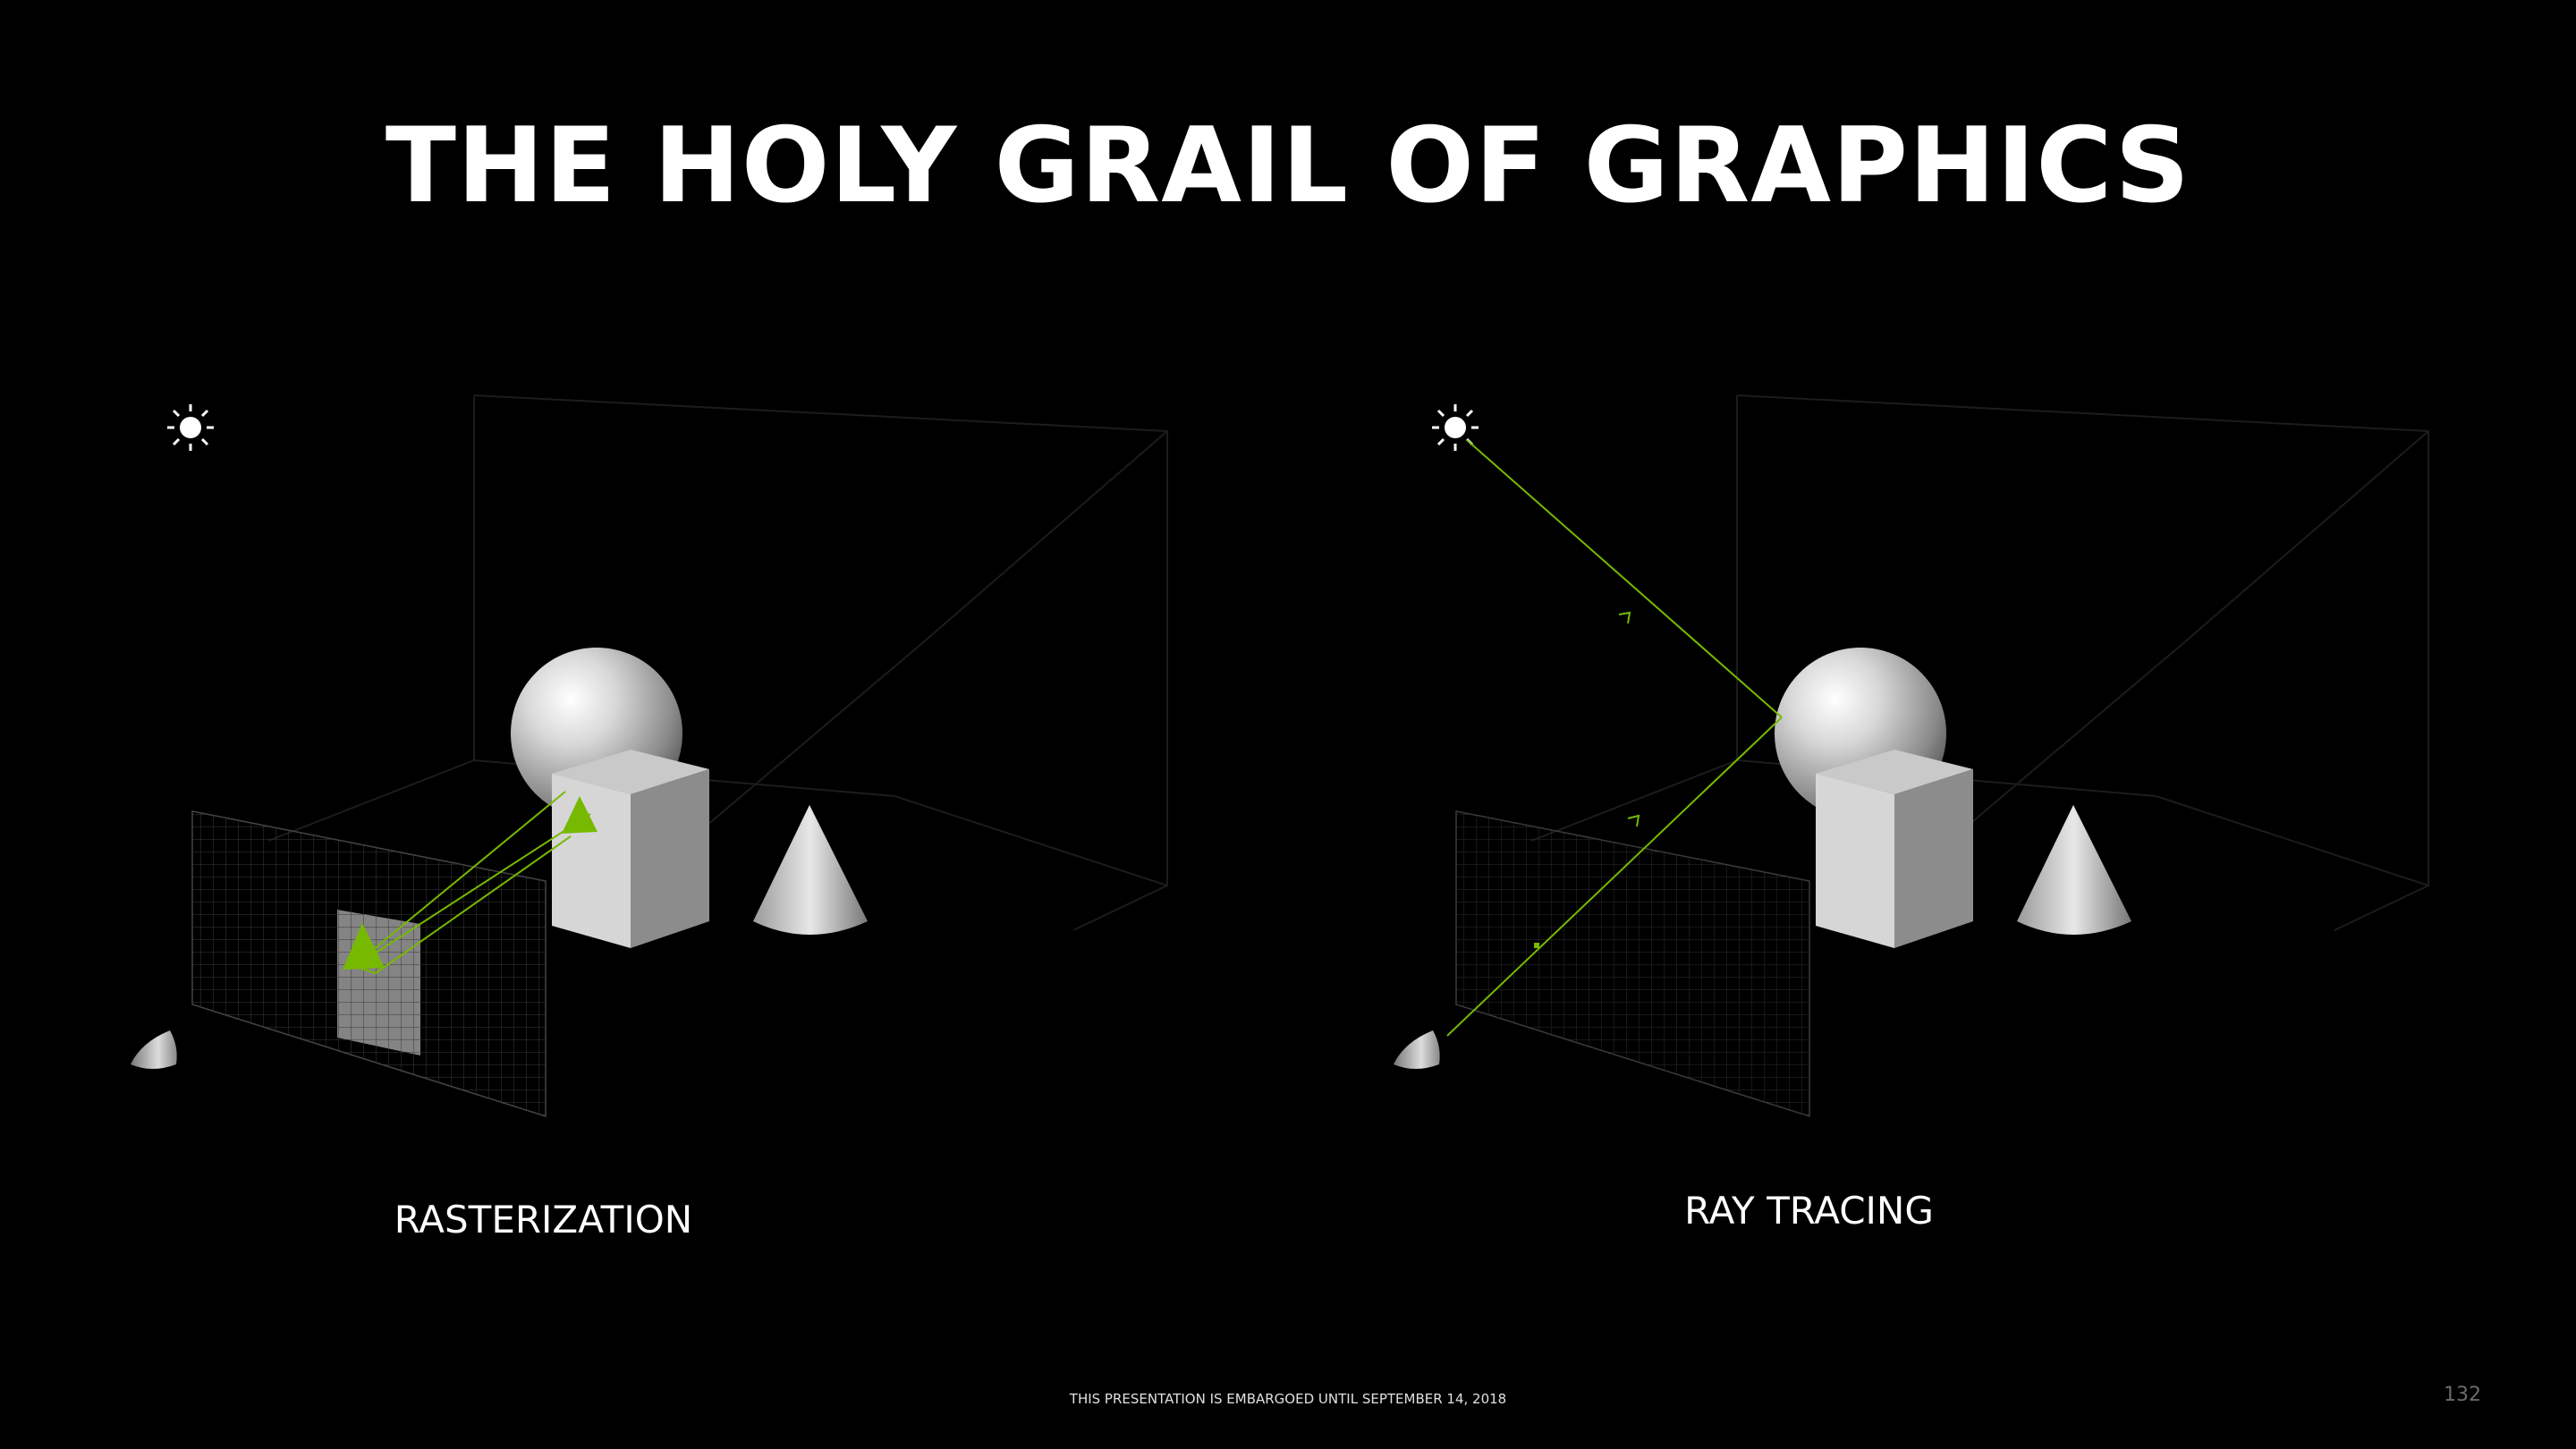 The image size is (2576, 1449). I want to click on ray-tracing-caption: RAY TRACING, so click(1809, 1211).